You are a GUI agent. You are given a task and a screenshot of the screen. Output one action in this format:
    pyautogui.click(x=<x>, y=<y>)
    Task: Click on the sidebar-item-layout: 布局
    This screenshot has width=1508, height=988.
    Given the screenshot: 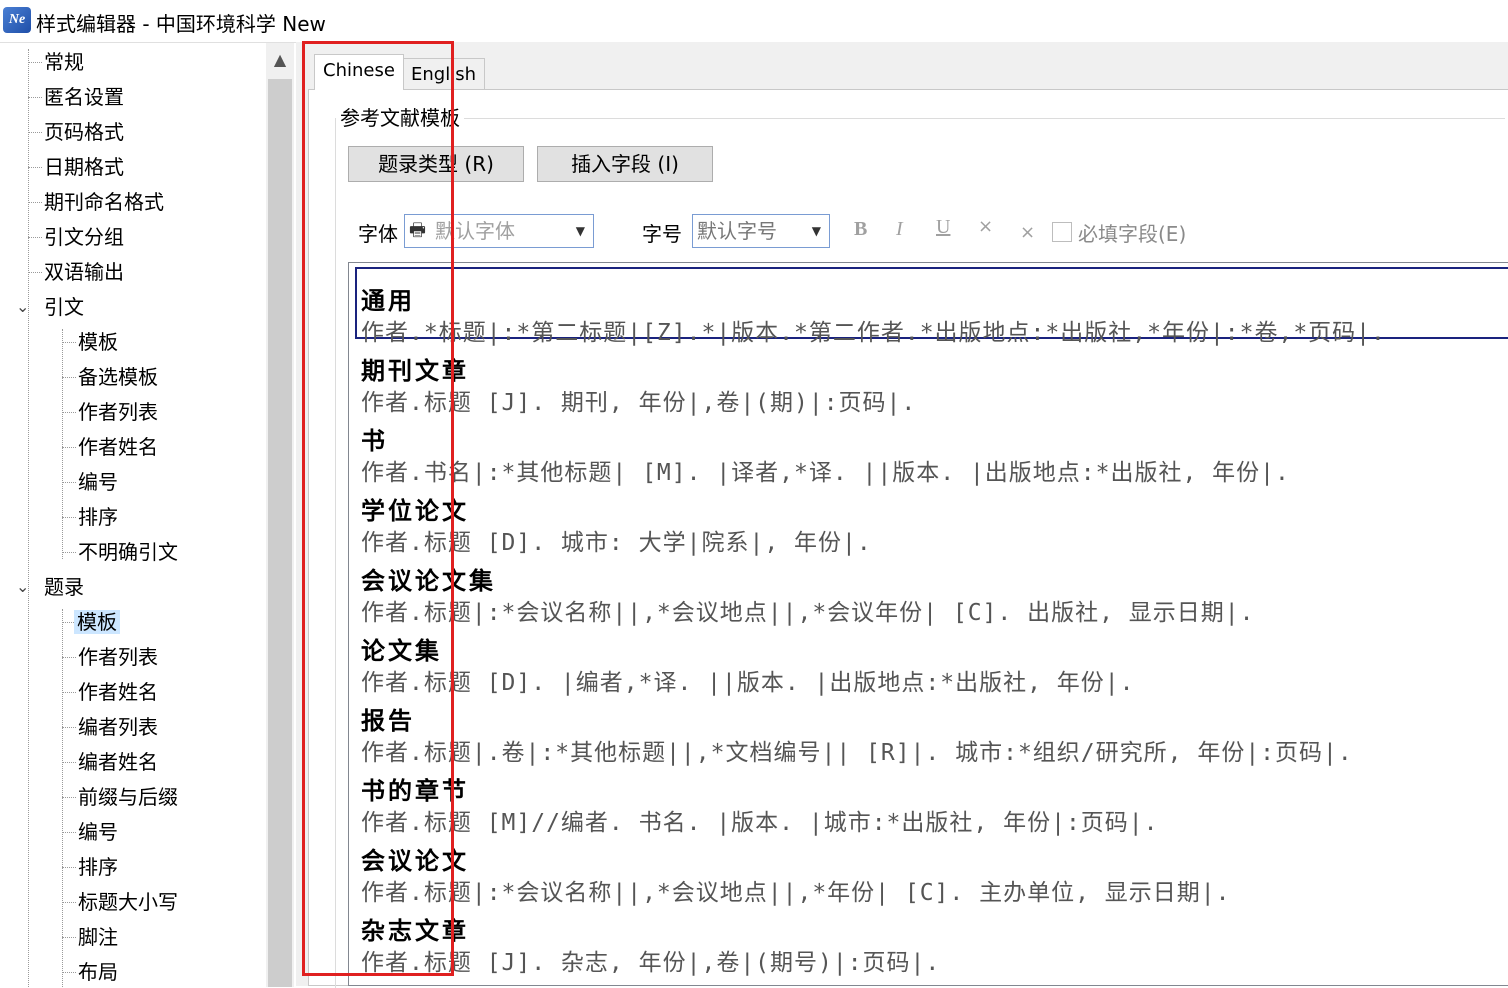 What is the action you would take?
    pyautogui.click(x=98, y=971)
    